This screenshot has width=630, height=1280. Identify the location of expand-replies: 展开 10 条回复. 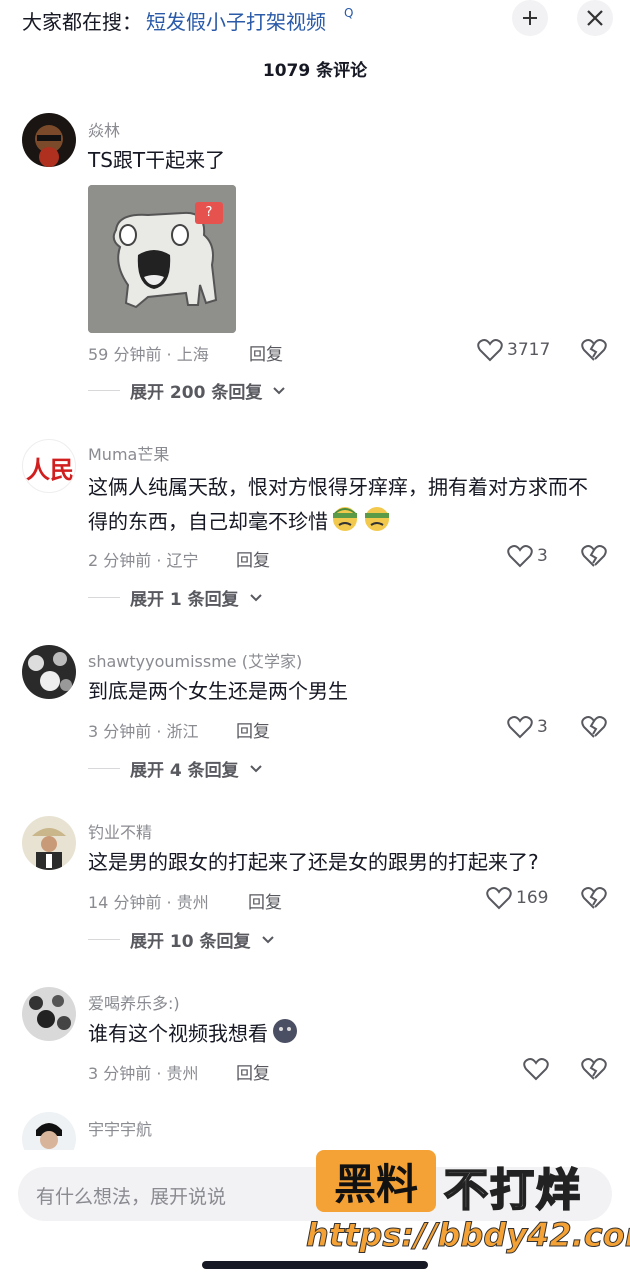
(181, 939).